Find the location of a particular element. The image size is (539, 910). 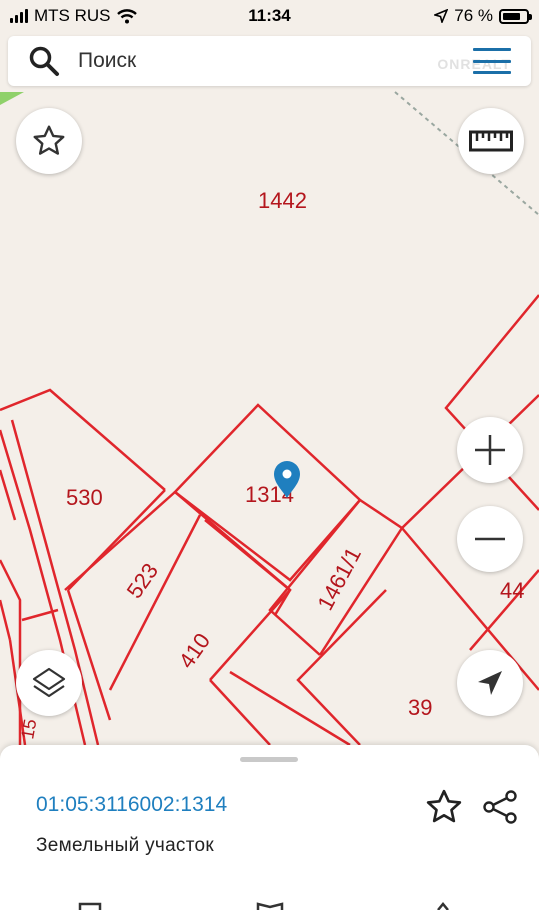

location-arrow-icon is located at coordinates (441, 16).